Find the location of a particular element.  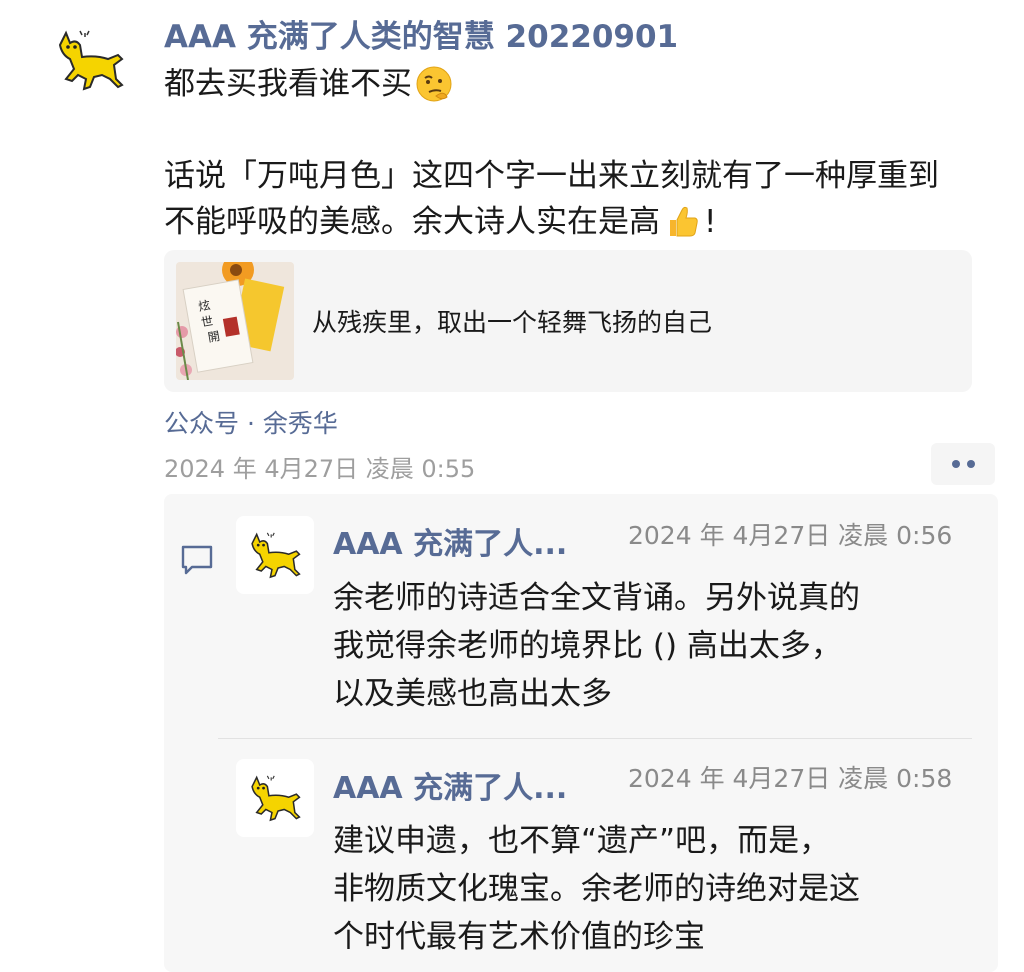

comment-timestamp: 2024 年 4月27日 凌晨 0:56 is located at coordinates (790, 535).